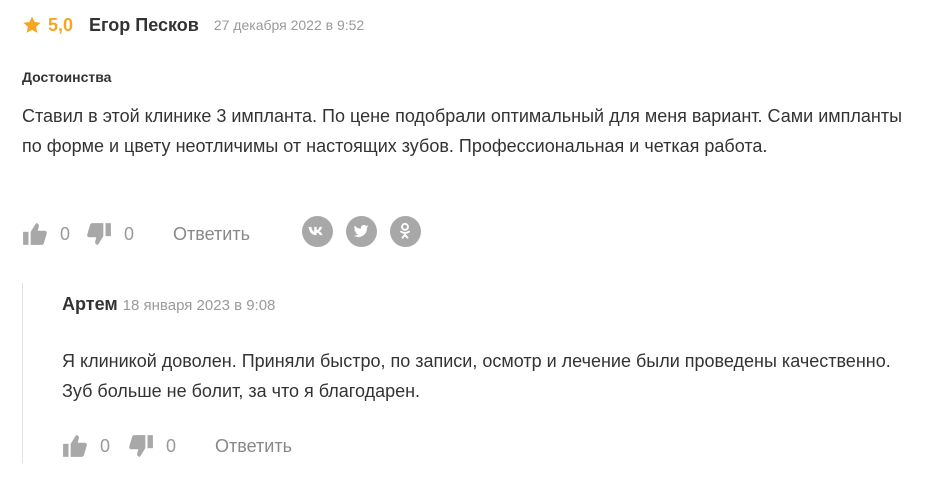  I want to click on reply-author: Артем, so click(90, 304).